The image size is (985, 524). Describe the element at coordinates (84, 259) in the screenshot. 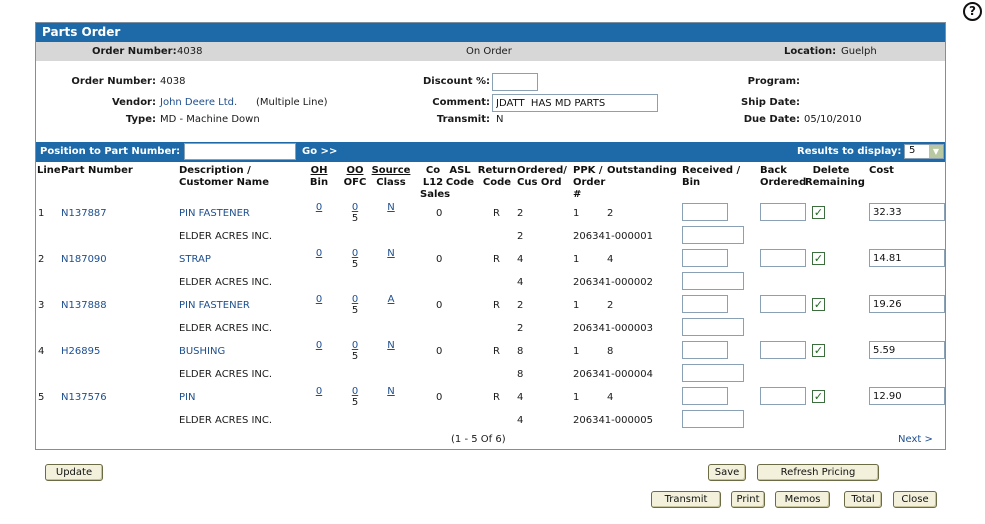

I see `part-number-link: N187090` at that location.